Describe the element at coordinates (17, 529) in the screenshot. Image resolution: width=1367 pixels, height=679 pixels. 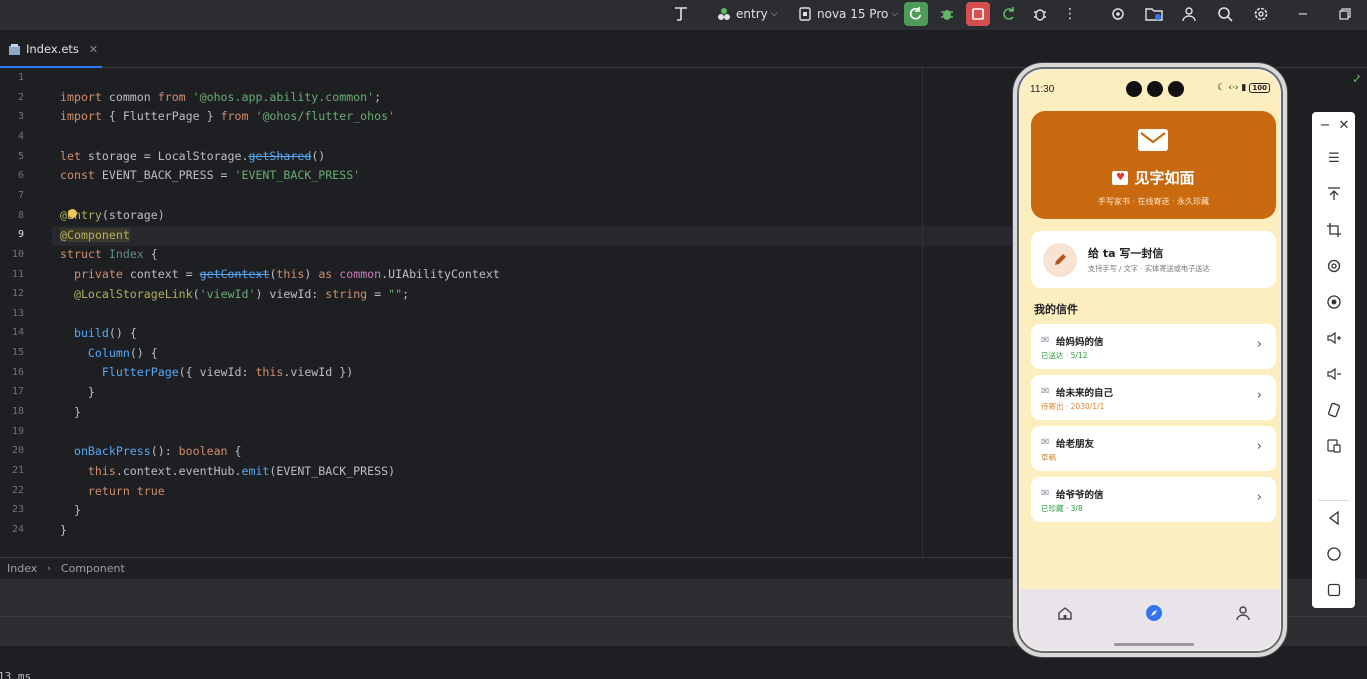
I see `line-number: 24` at that location.